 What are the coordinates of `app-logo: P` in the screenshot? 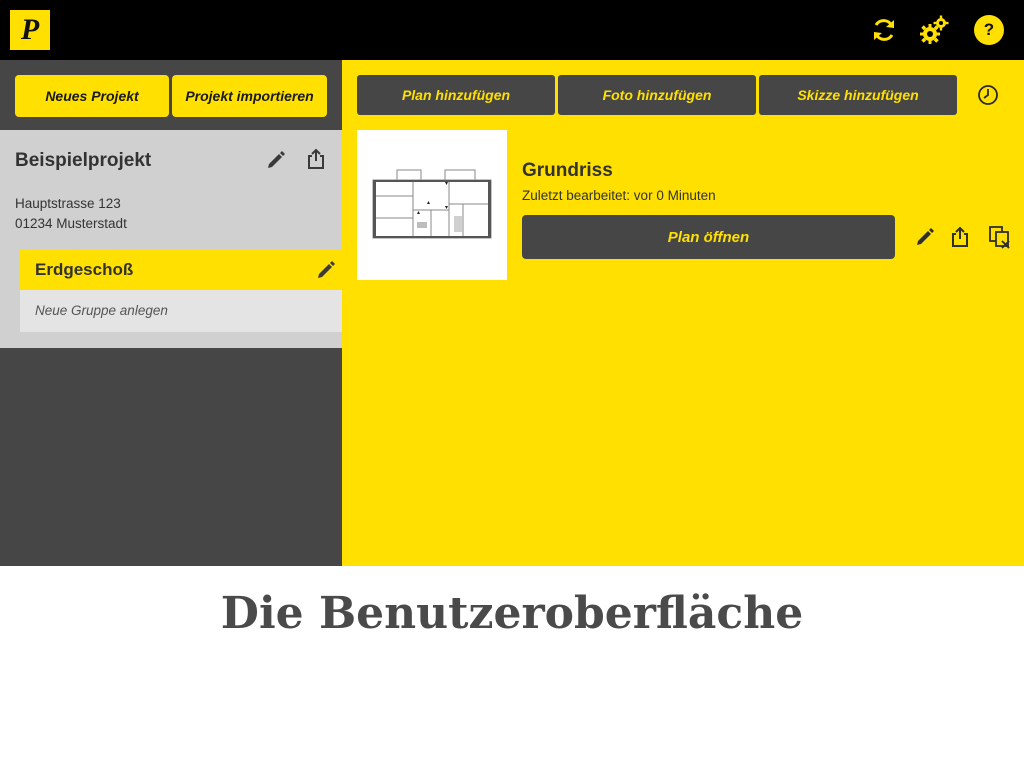 It's located at (30, 30).